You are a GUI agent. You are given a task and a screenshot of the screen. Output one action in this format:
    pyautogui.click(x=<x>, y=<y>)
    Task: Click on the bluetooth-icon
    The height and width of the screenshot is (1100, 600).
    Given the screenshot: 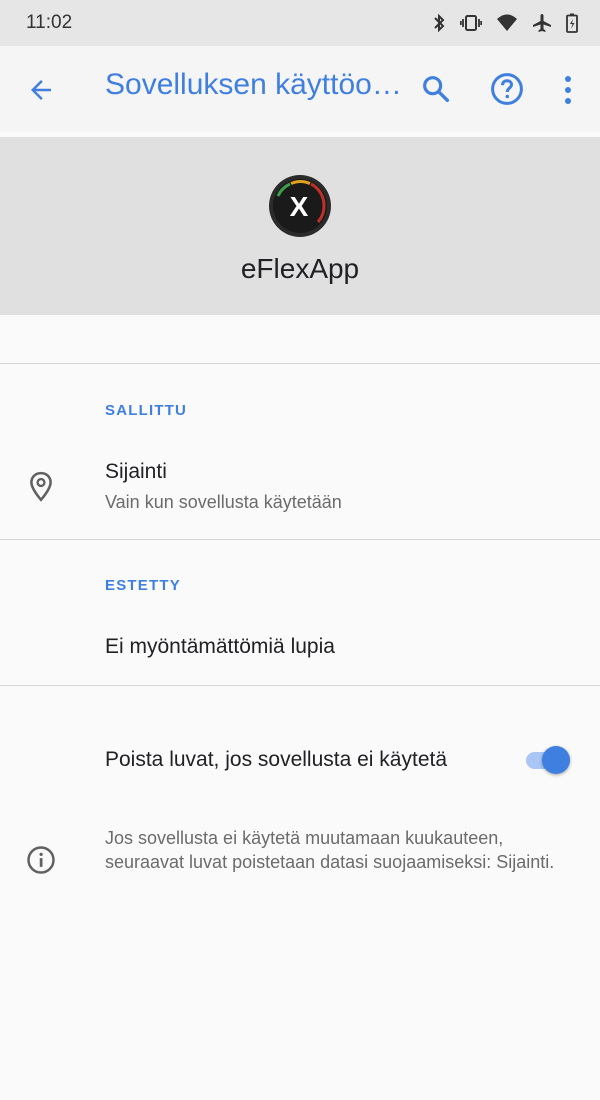 What is the action you would take?
    pyautogui.click(x=439, y=23)
    